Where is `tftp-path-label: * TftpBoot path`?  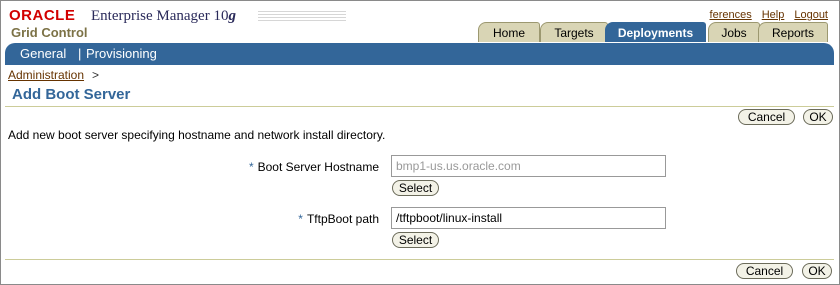
tftp-path-label: * TftpBoot path is located at coordinates (338, 219).